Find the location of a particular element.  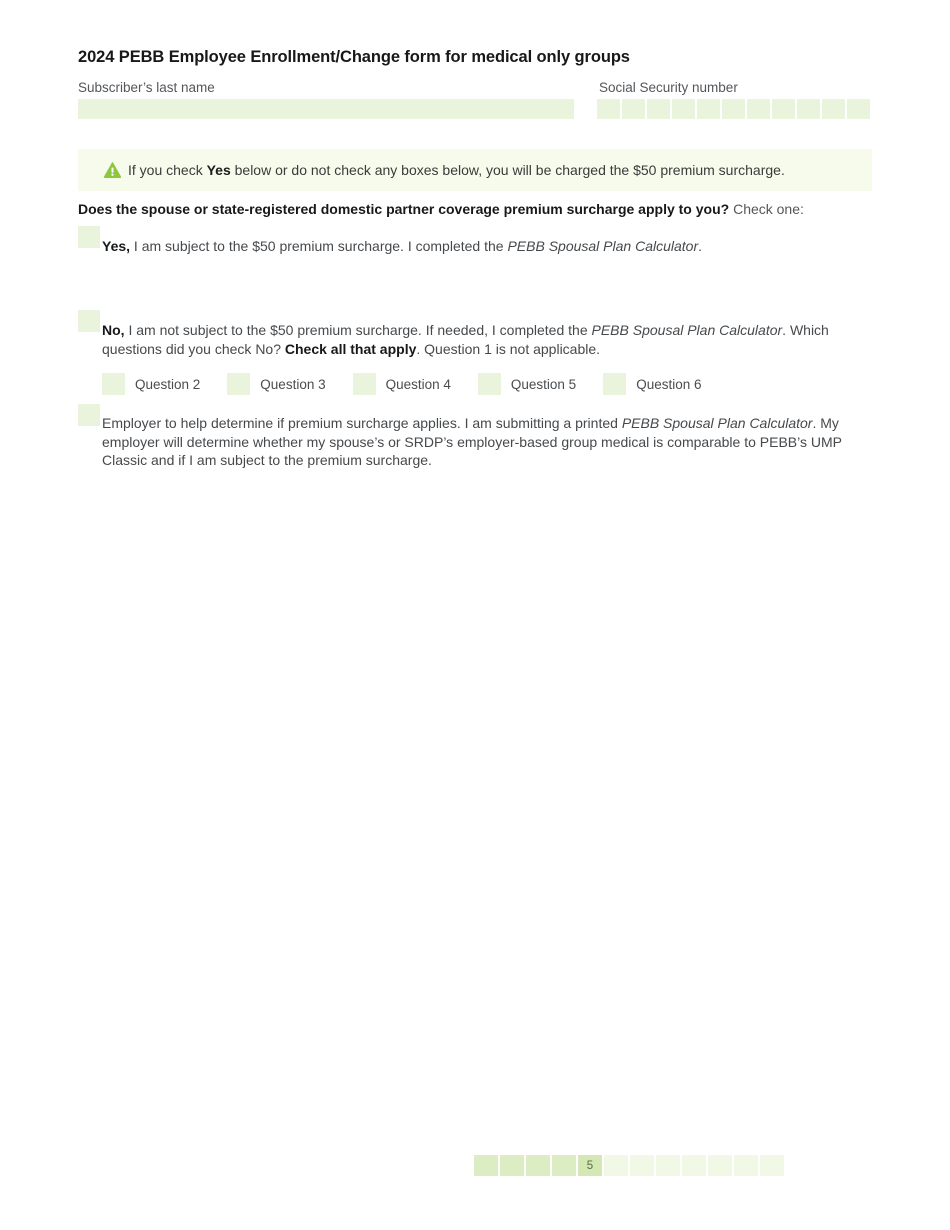

question-2-label: Question 2 is located at coordinates (168, 384).